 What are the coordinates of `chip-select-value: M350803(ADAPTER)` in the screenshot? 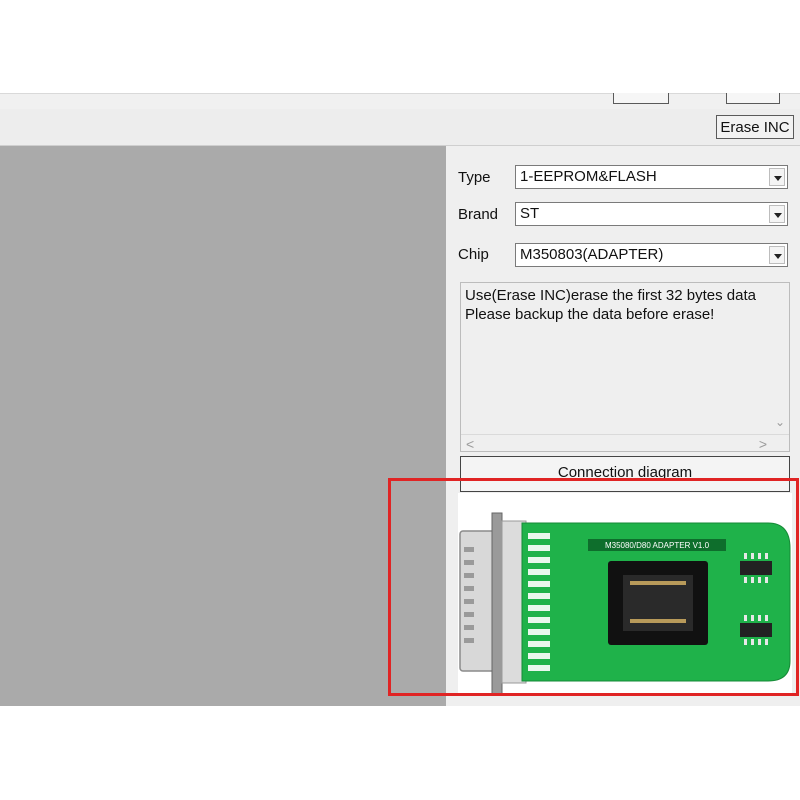 It's located at (592, 254).